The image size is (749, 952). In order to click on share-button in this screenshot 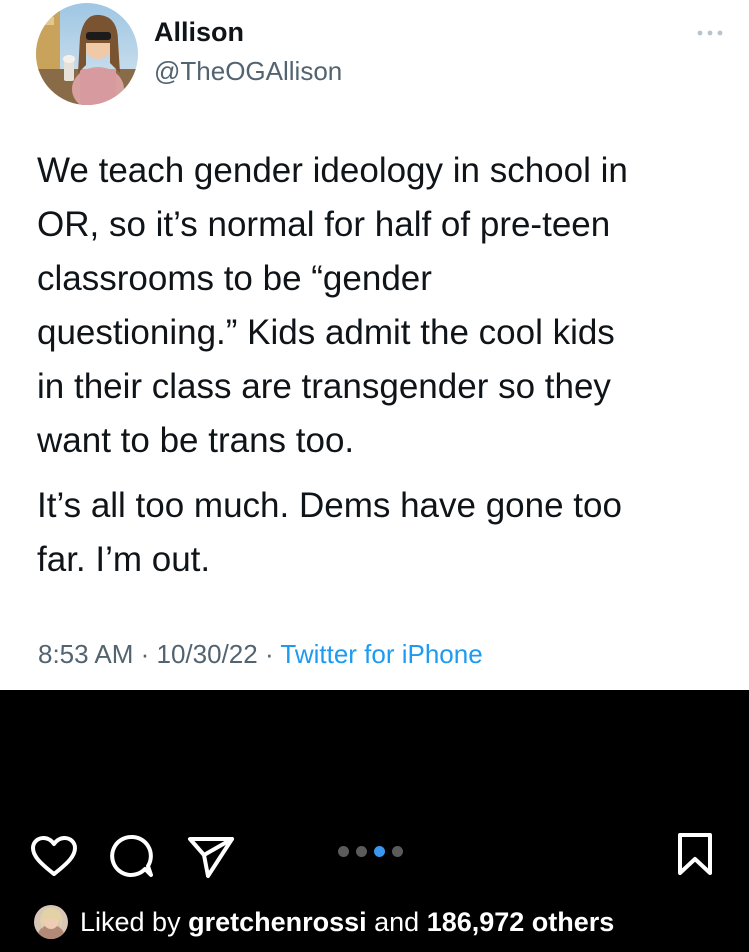, I will do `click(211, 859)`.